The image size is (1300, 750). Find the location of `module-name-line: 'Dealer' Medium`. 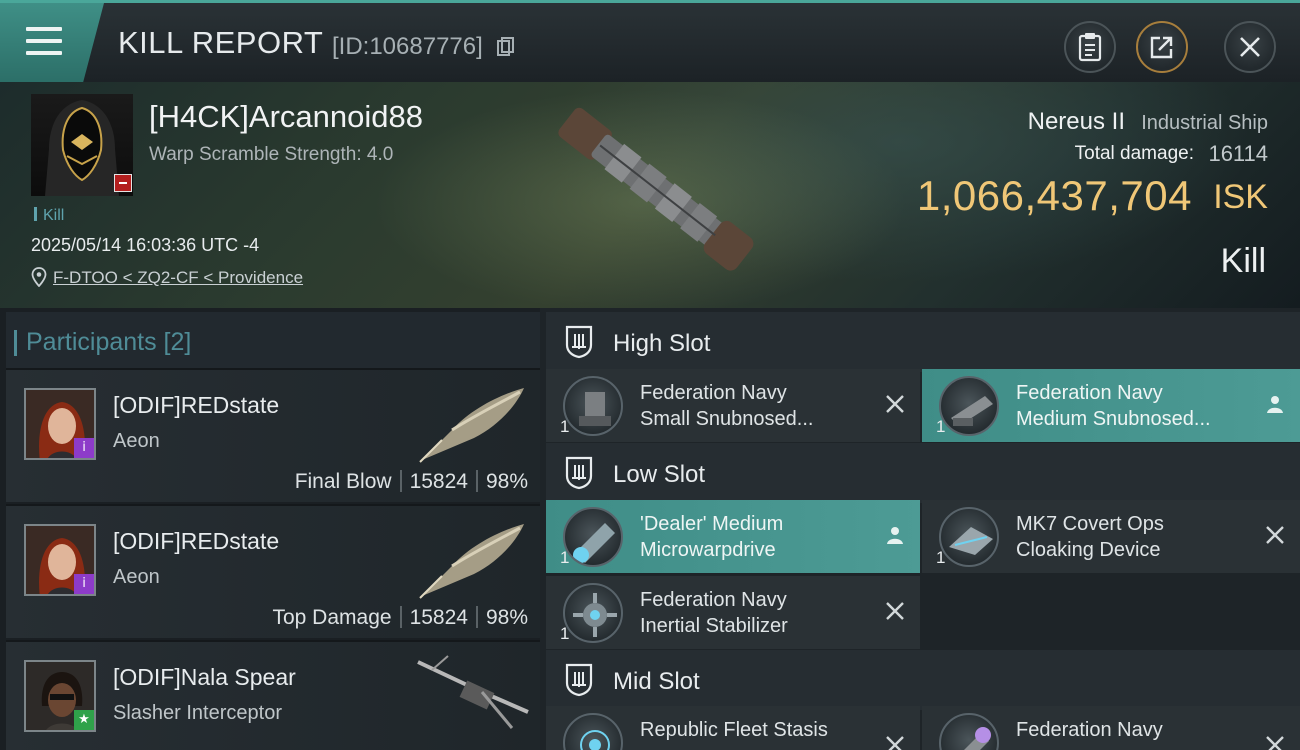

module-name-line: 'Dealer' Medium is located at coordinates (712, 524).